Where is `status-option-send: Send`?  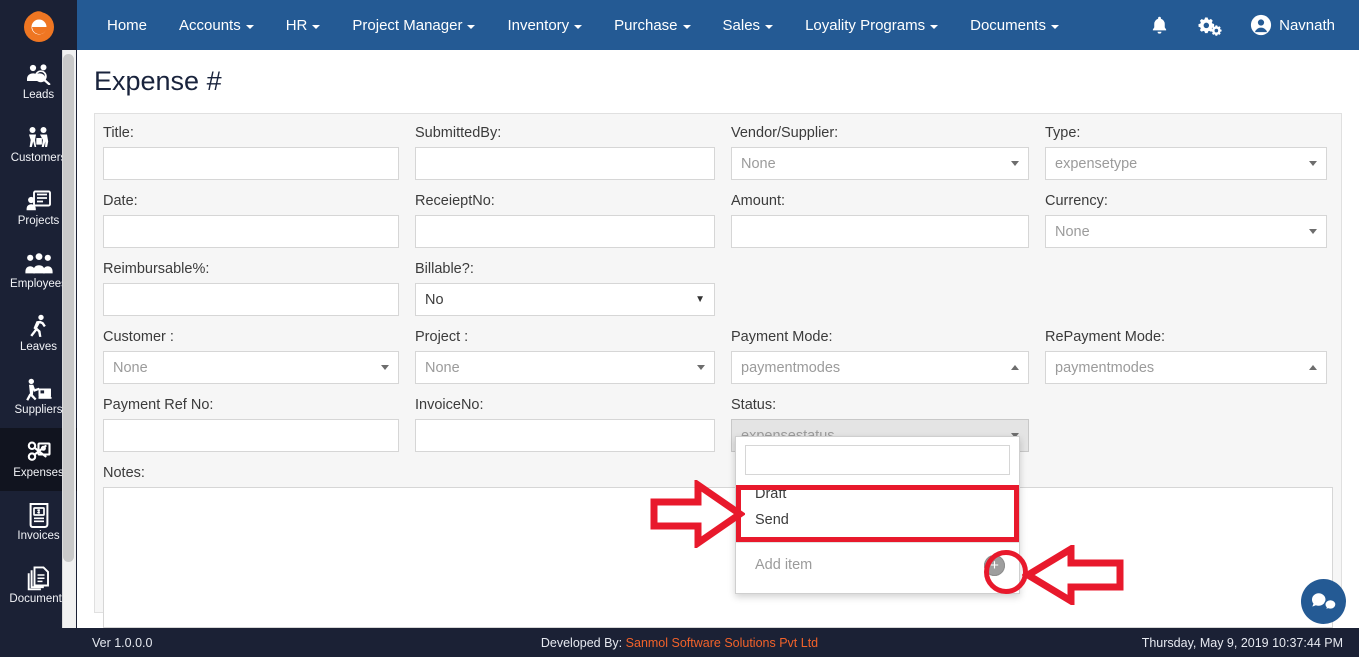
status-option-send: Send is located at coordinates (877, 520).